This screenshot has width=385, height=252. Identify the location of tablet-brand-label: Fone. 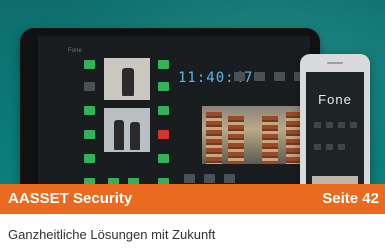
(75, 51).